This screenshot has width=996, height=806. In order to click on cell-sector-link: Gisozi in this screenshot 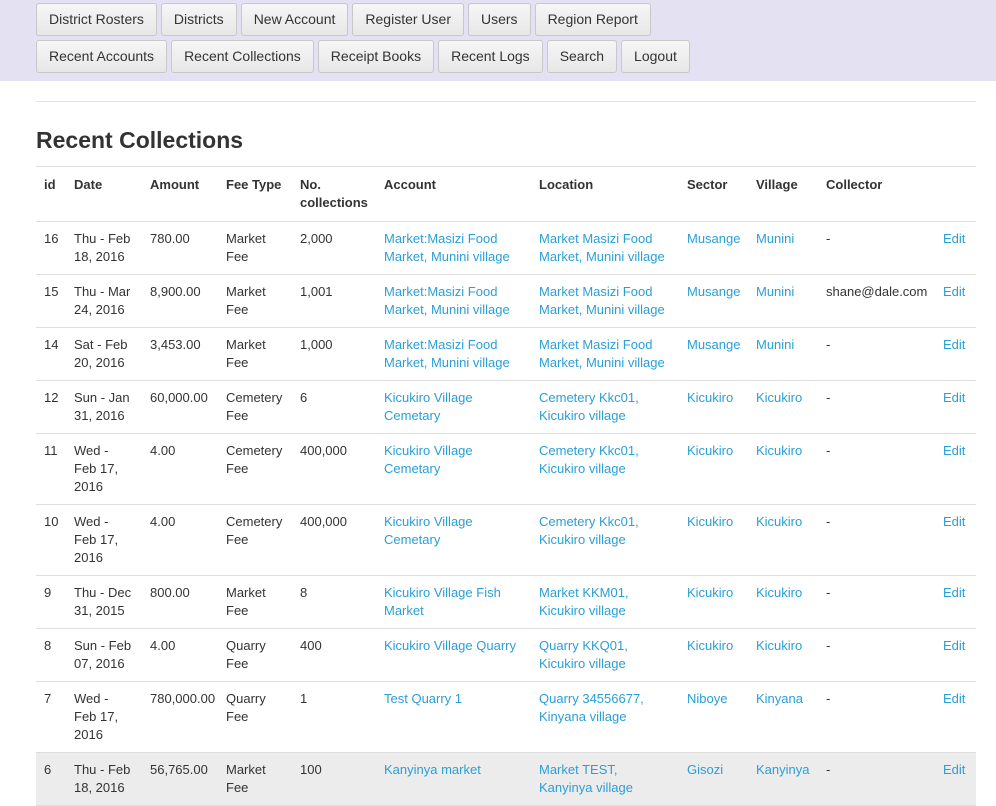, I will do `click(705, 769)`.